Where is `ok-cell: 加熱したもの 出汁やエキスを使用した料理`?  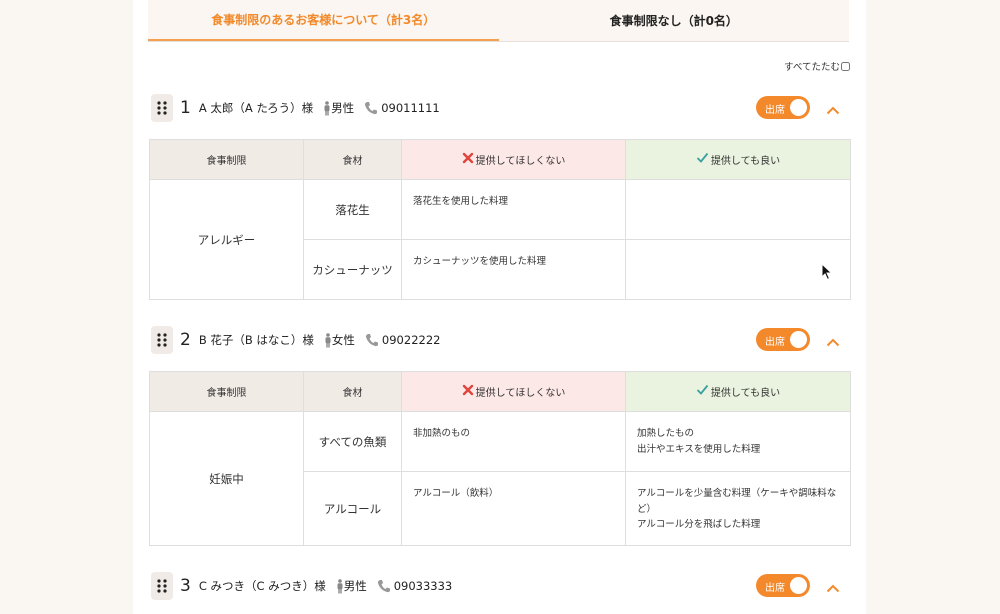 ok-cell: 加熱したもの 出汁やエキスを使用した料理 is located at coordinates (738, 441).